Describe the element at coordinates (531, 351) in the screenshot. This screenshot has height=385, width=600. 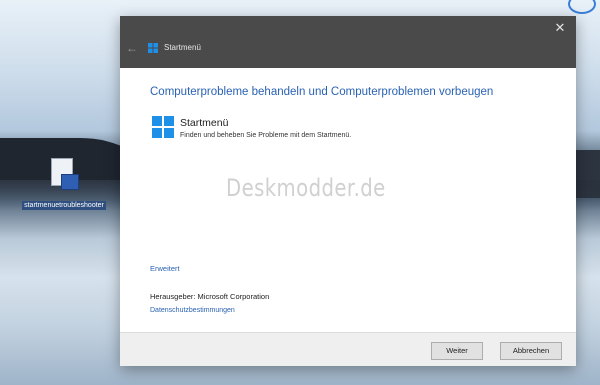
I see `cancel-button: Abbrechen` at that location.